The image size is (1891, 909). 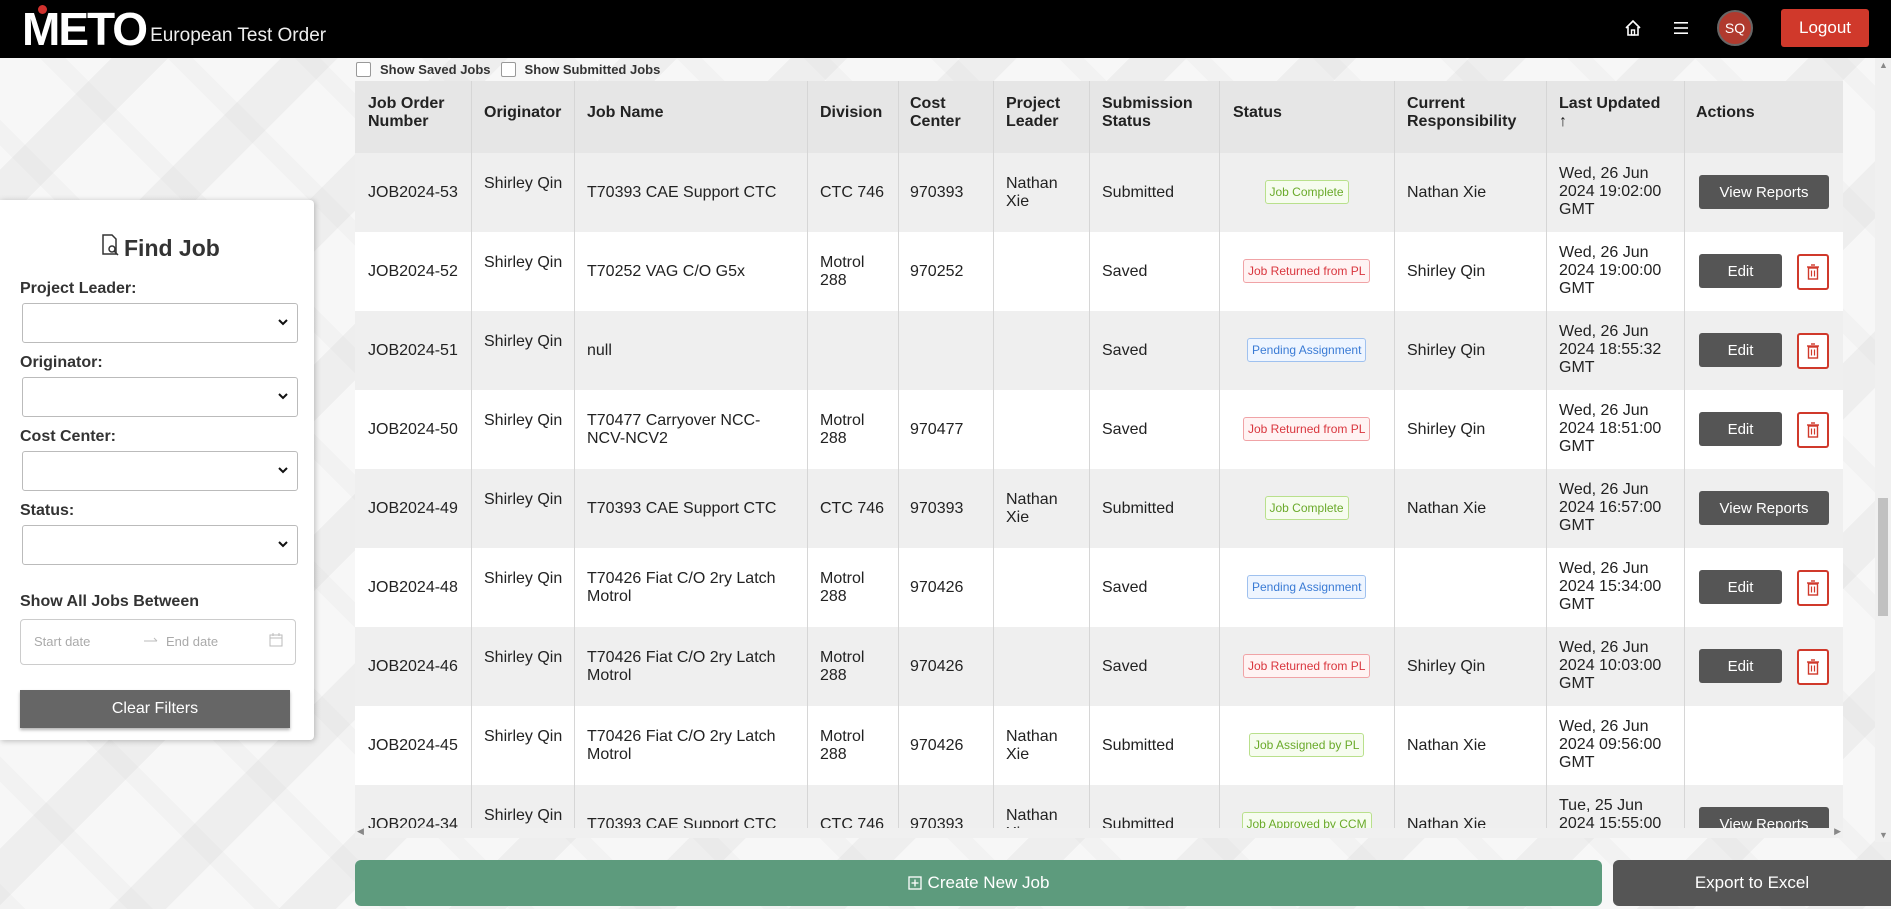 I want to click on job-order-number-cell: JOB2024-49, so click(x=413, y=508).